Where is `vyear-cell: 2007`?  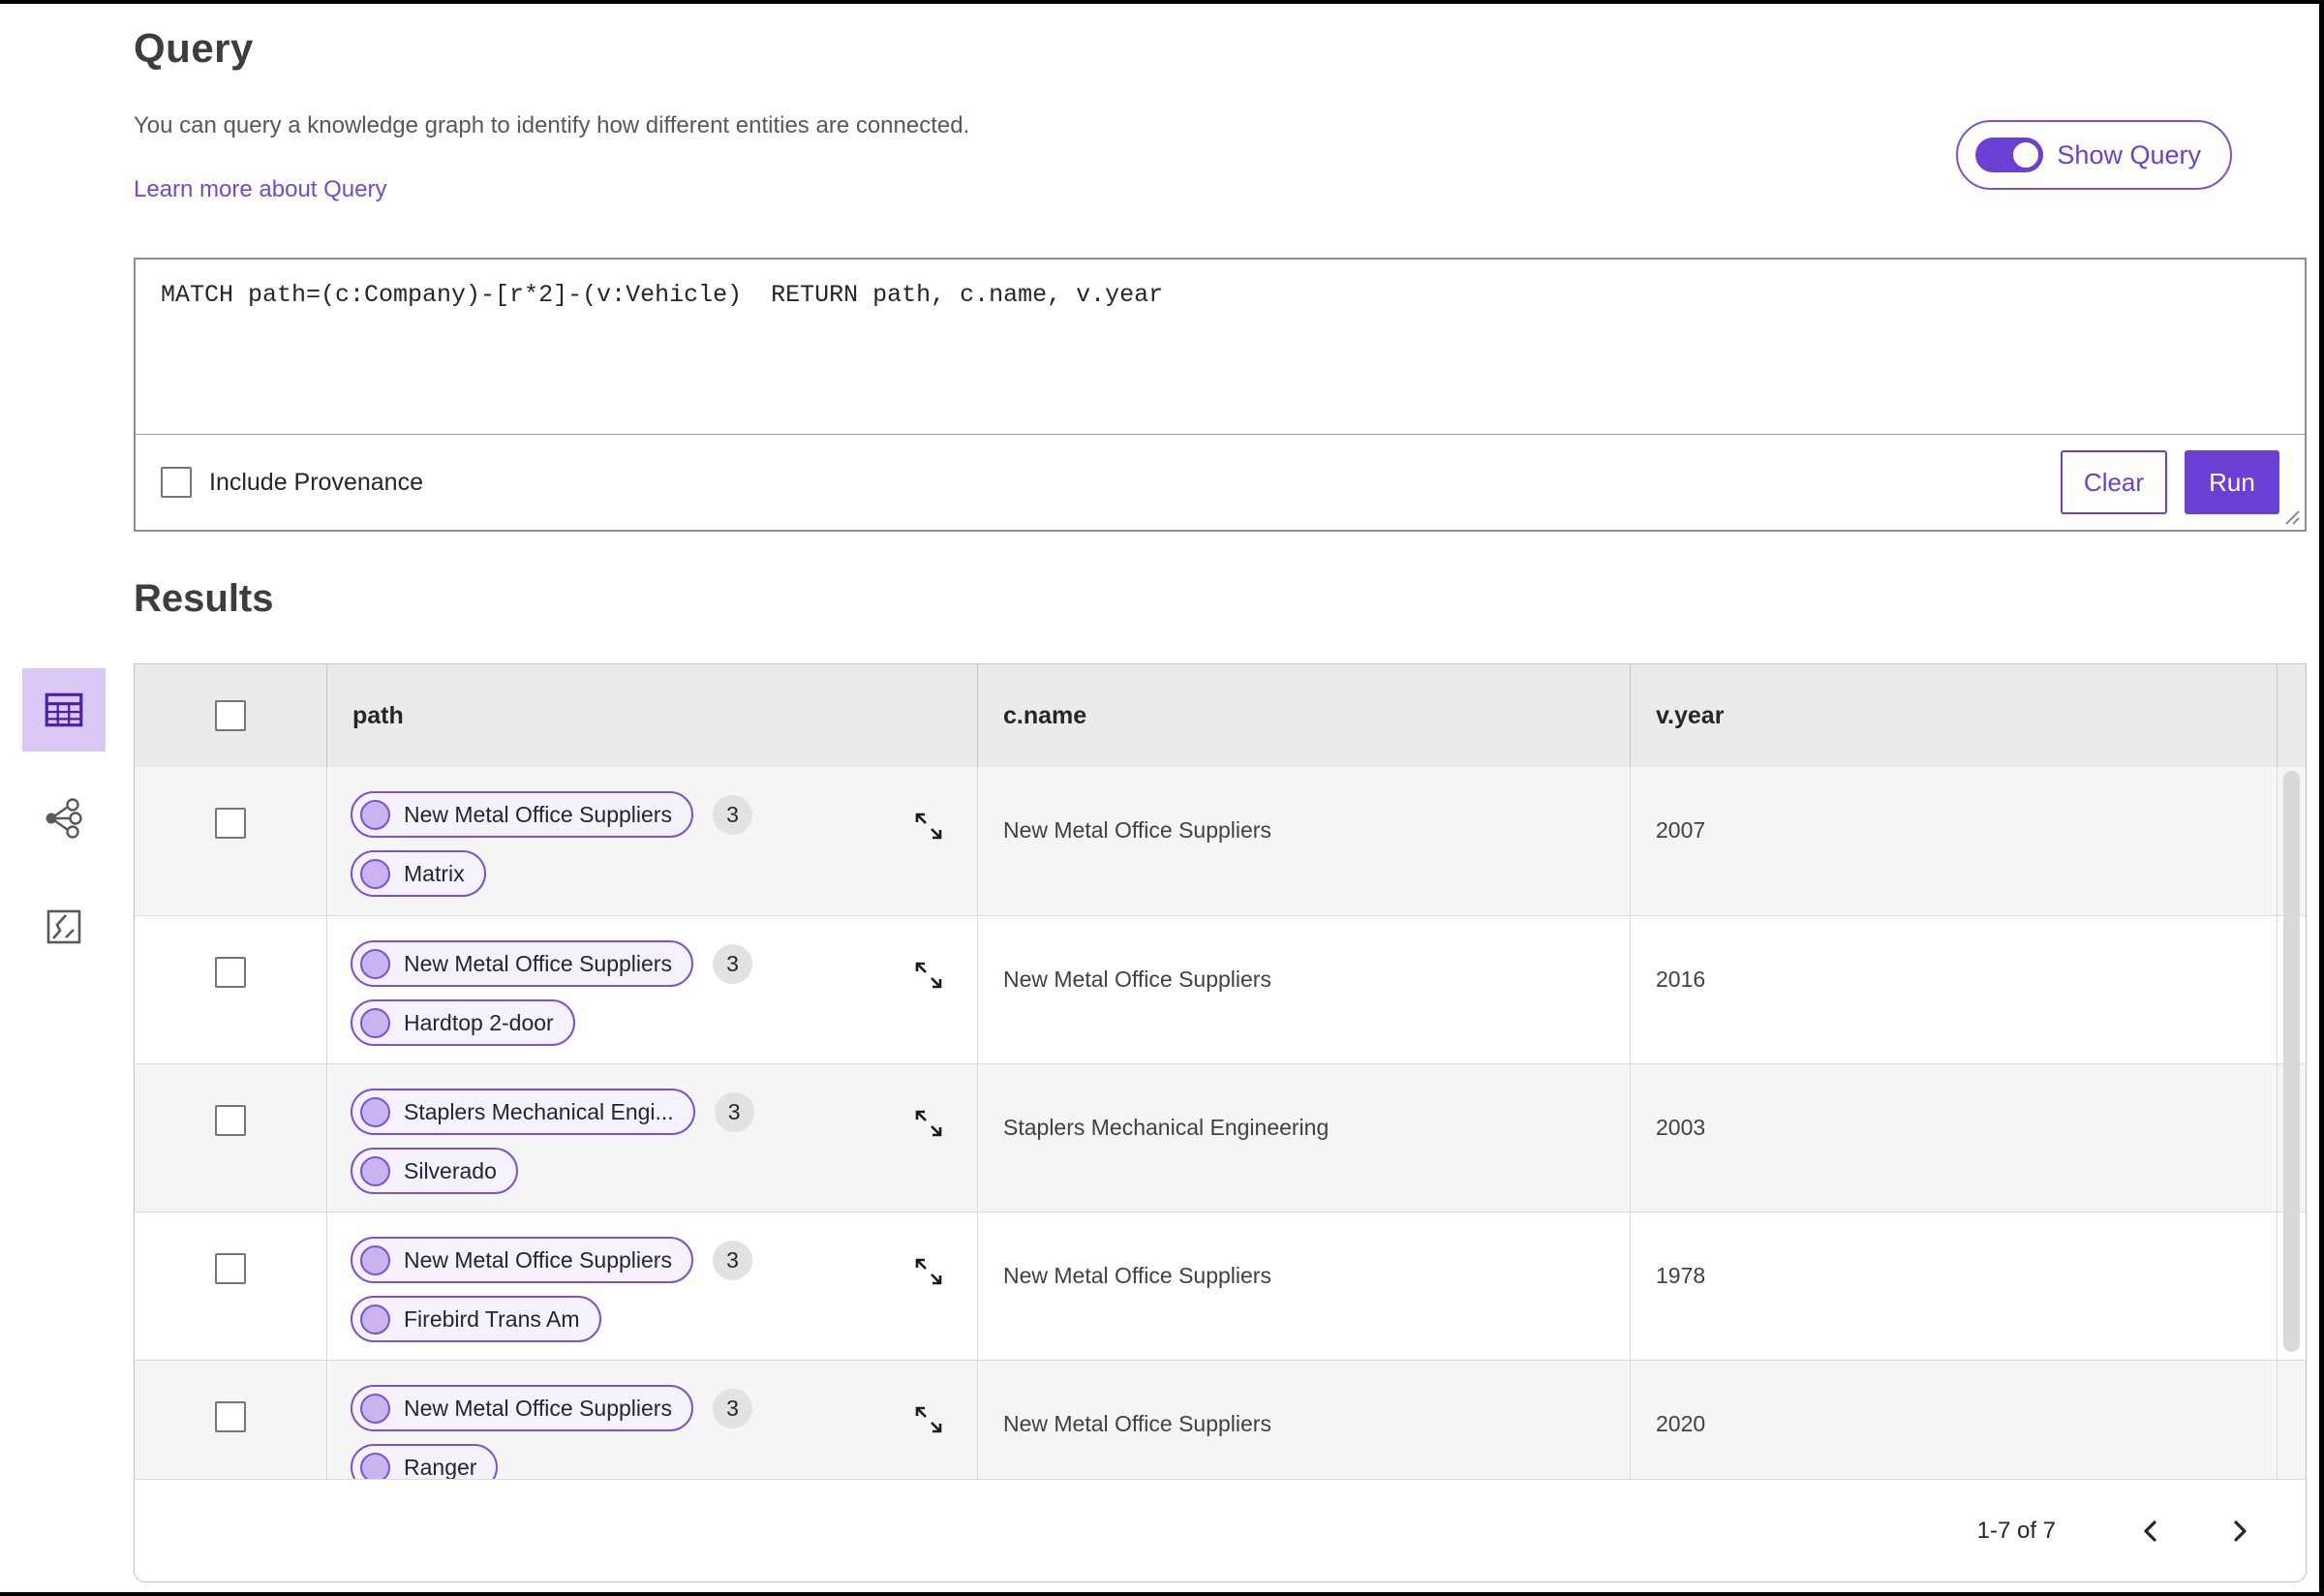
vyear-cell: 2007 is located at coordinates (1955, 841).